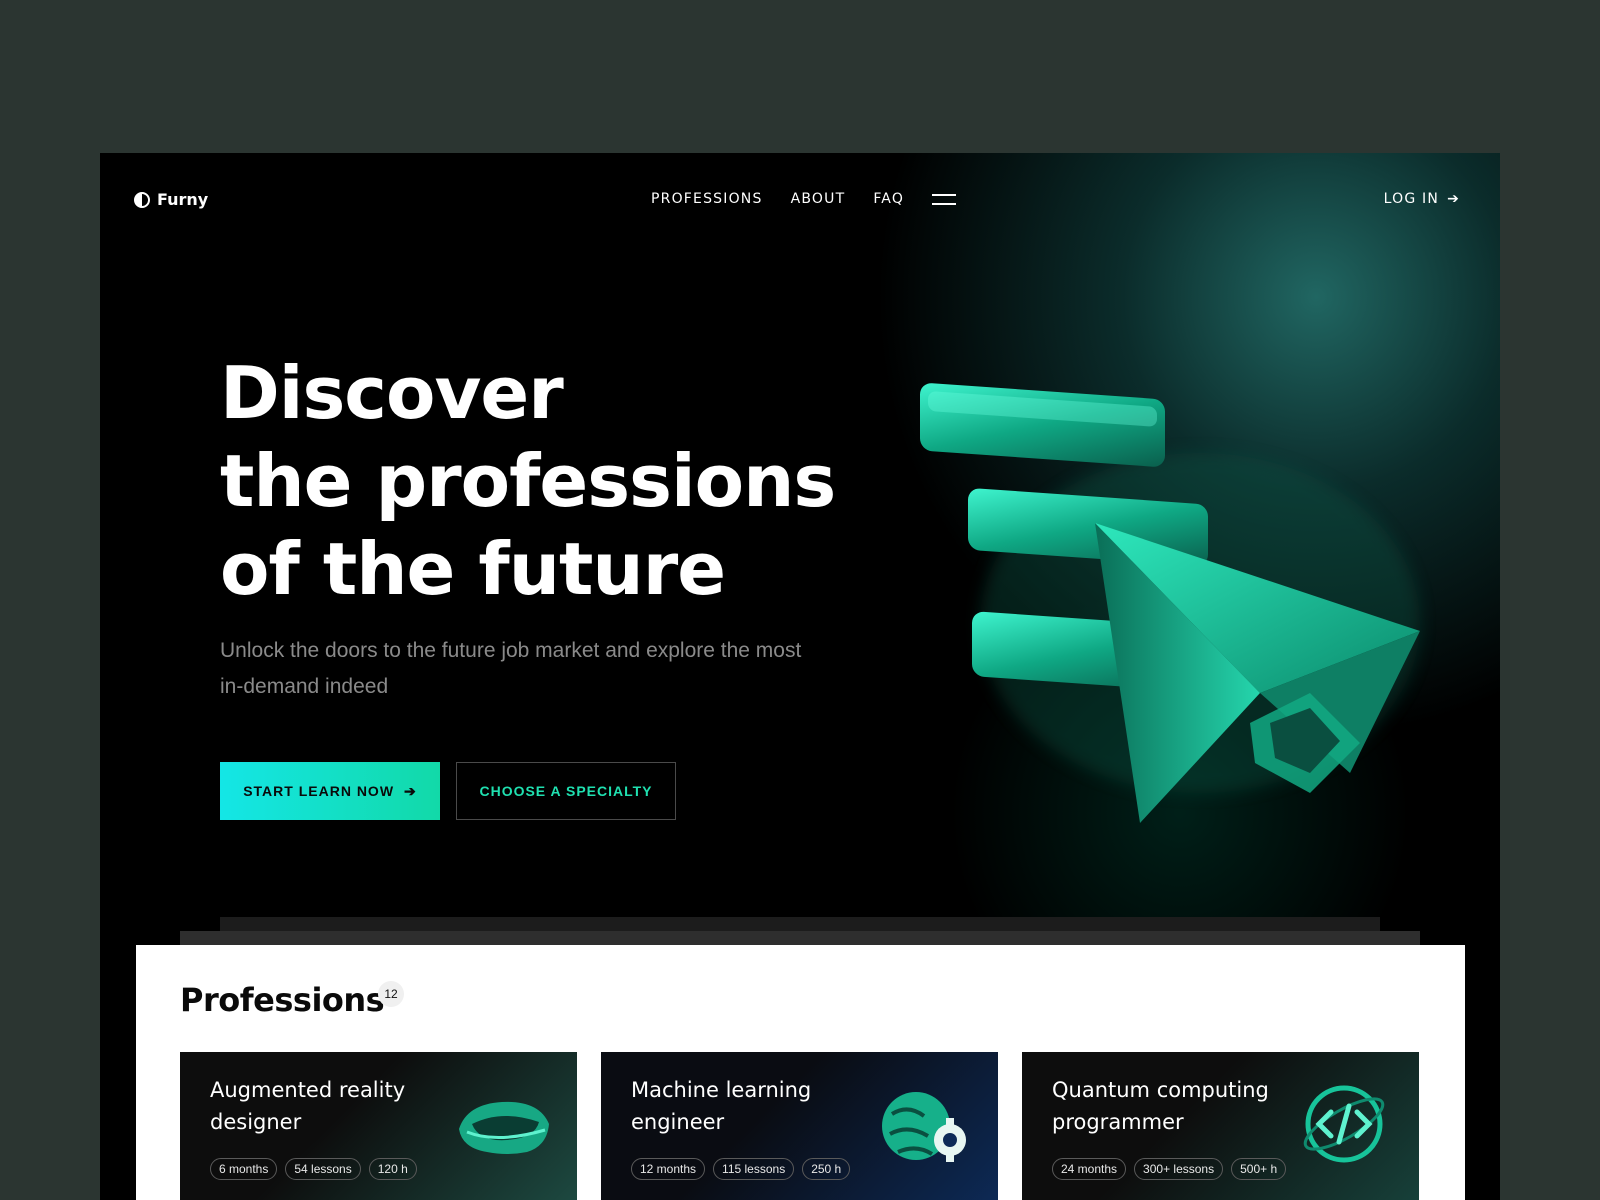 Image resolution: width=1600 pixels, height=1200 pixels. Describe the element at coordinates (888, 199) in the screenshot. I see `nav-link-faq: FAQ` at that location.